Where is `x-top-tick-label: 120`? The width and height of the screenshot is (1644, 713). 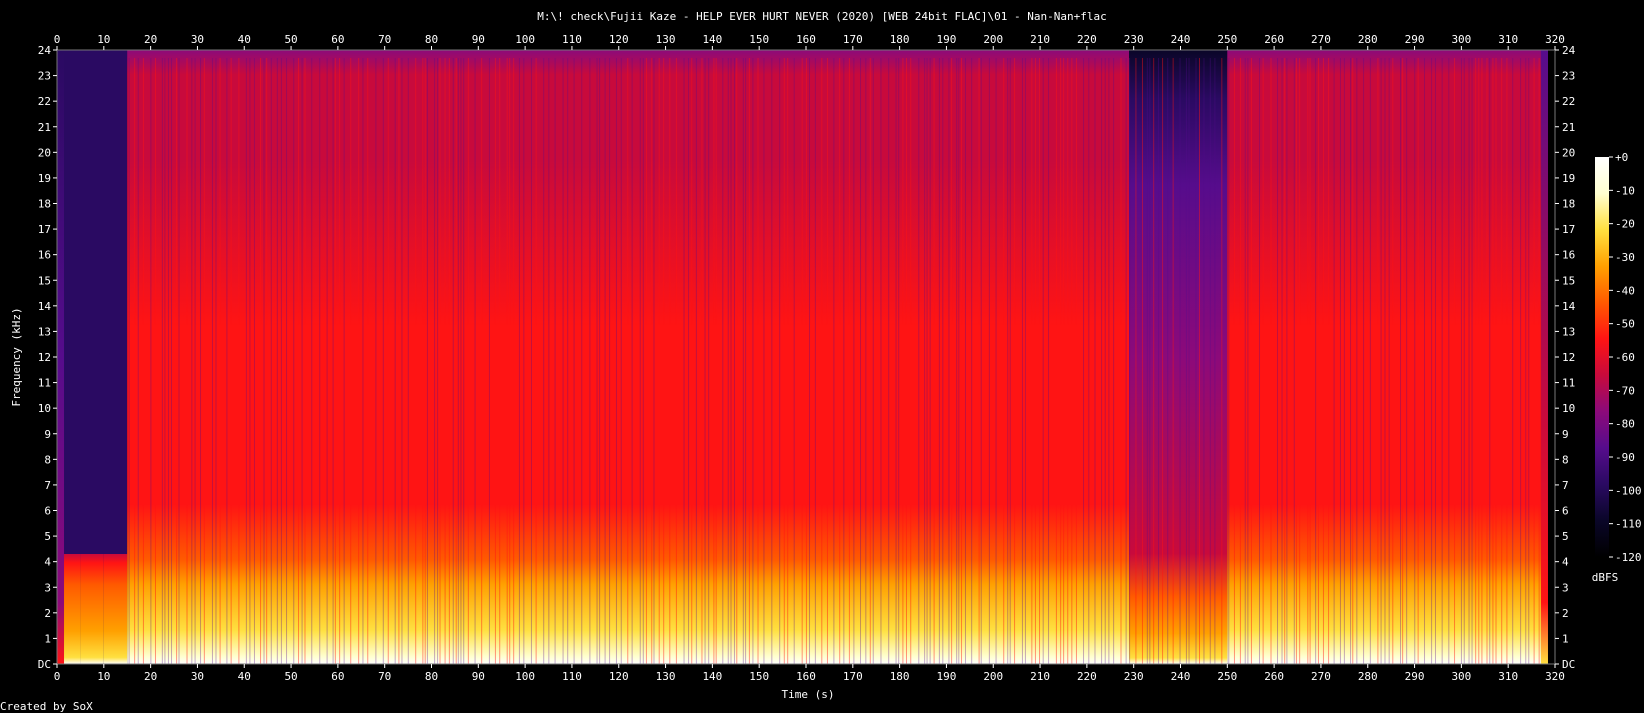
x-top-tick-label: 120 is located at coordinates (619, 39).